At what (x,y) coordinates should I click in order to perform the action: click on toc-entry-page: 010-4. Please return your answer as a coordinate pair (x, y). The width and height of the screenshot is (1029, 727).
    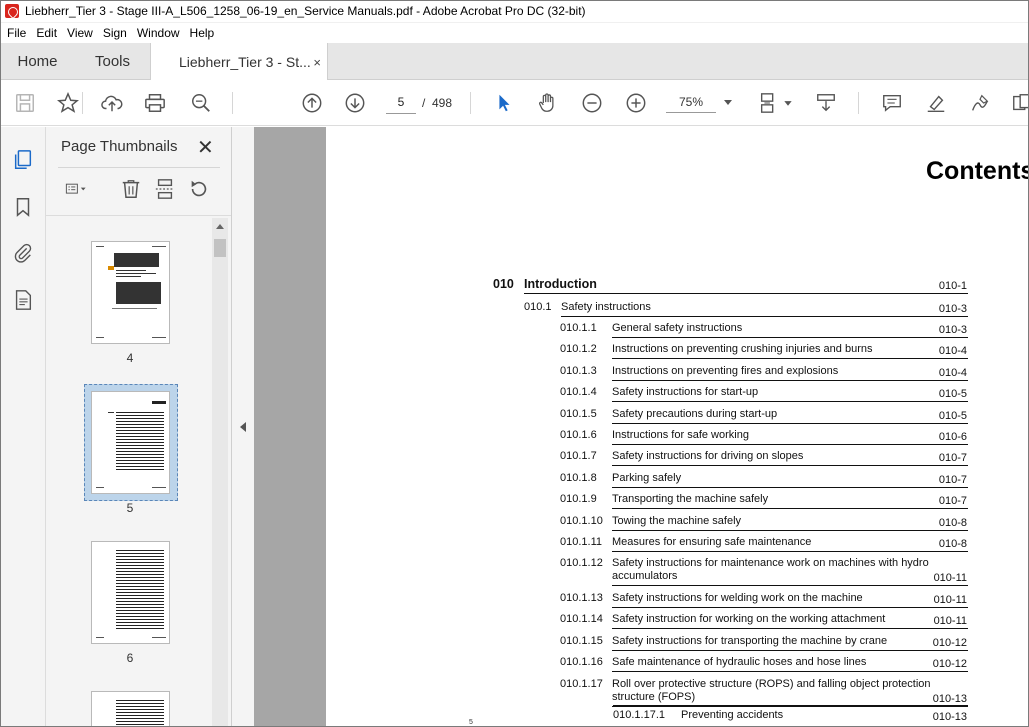
    Looking at the image, I should click on (952, 372).